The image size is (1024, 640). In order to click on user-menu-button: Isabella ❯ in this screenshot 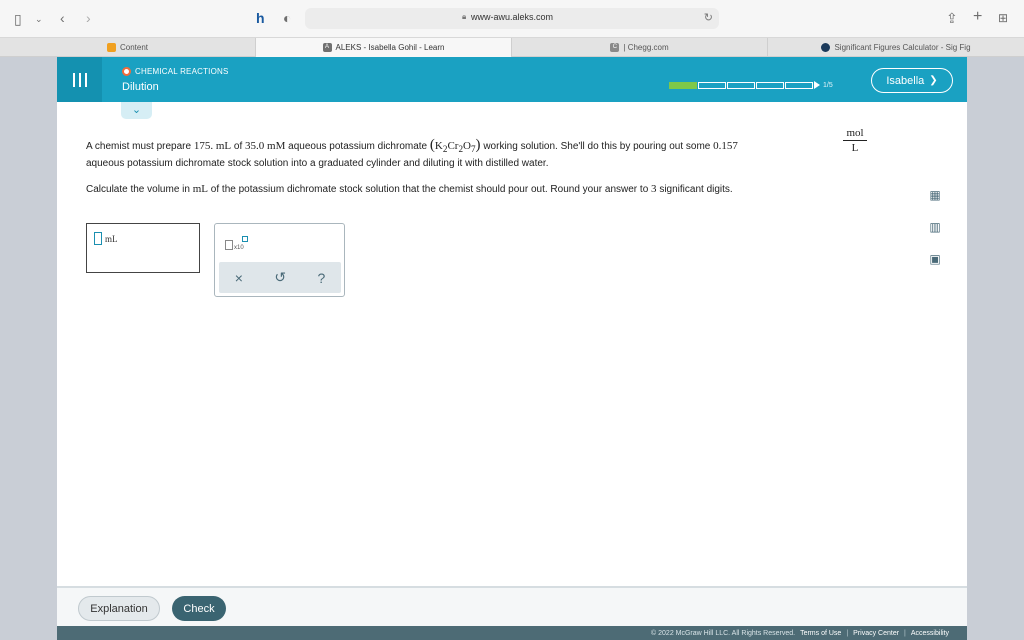, I will do `click(912, 80)`.